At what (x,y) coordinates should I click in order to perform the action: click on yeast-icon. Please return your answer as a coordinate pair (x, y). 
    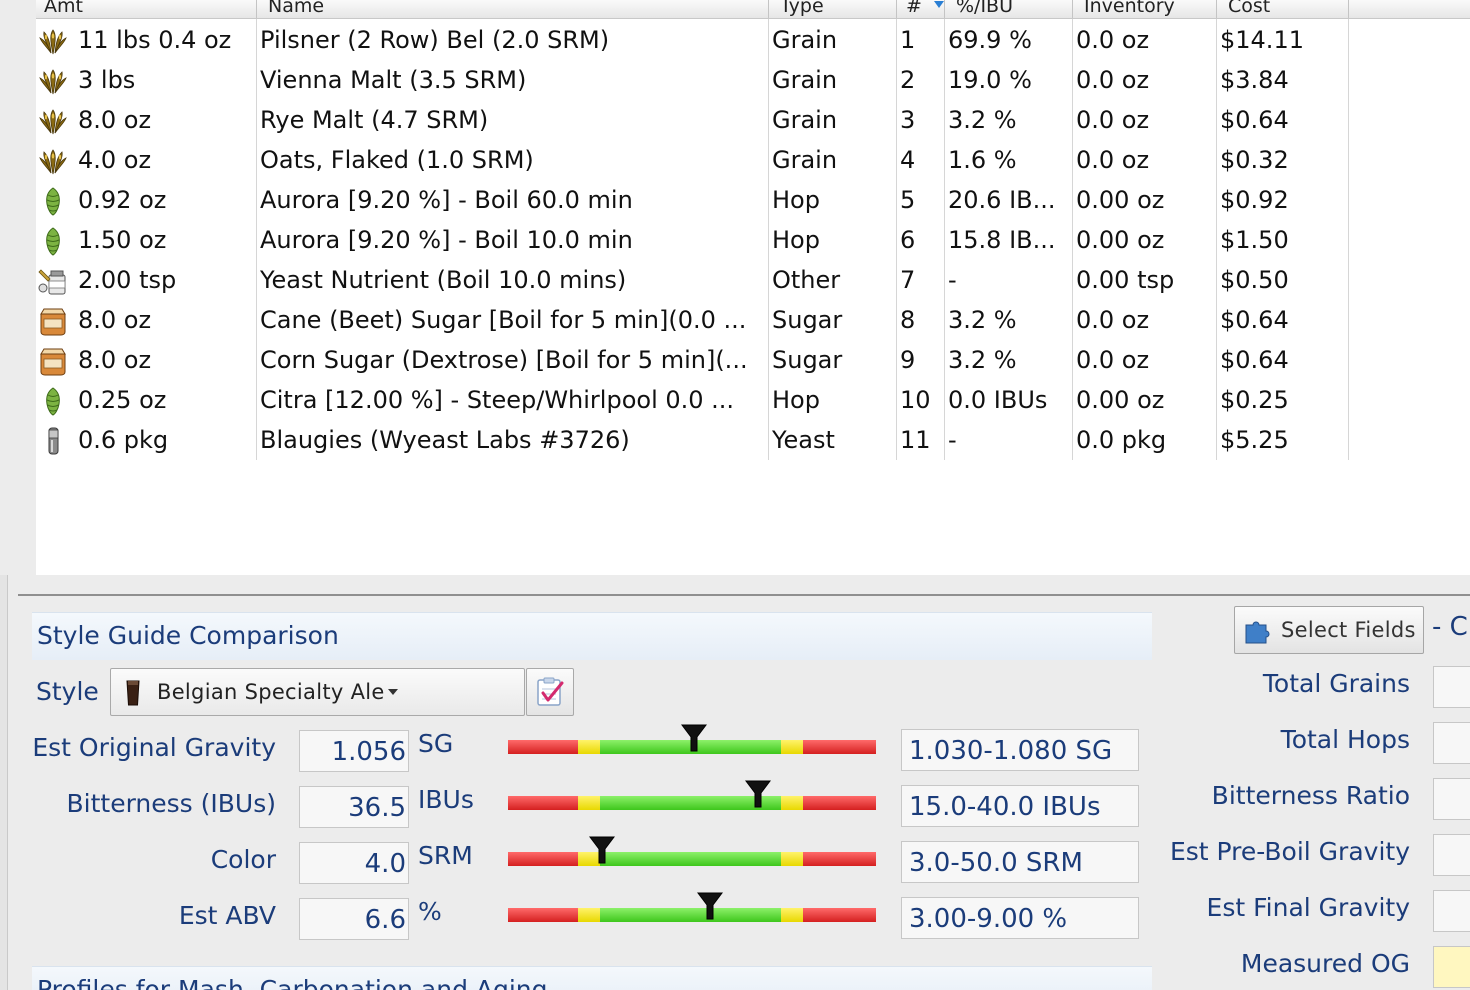
    Looking at the image, I should click on (53, 441).